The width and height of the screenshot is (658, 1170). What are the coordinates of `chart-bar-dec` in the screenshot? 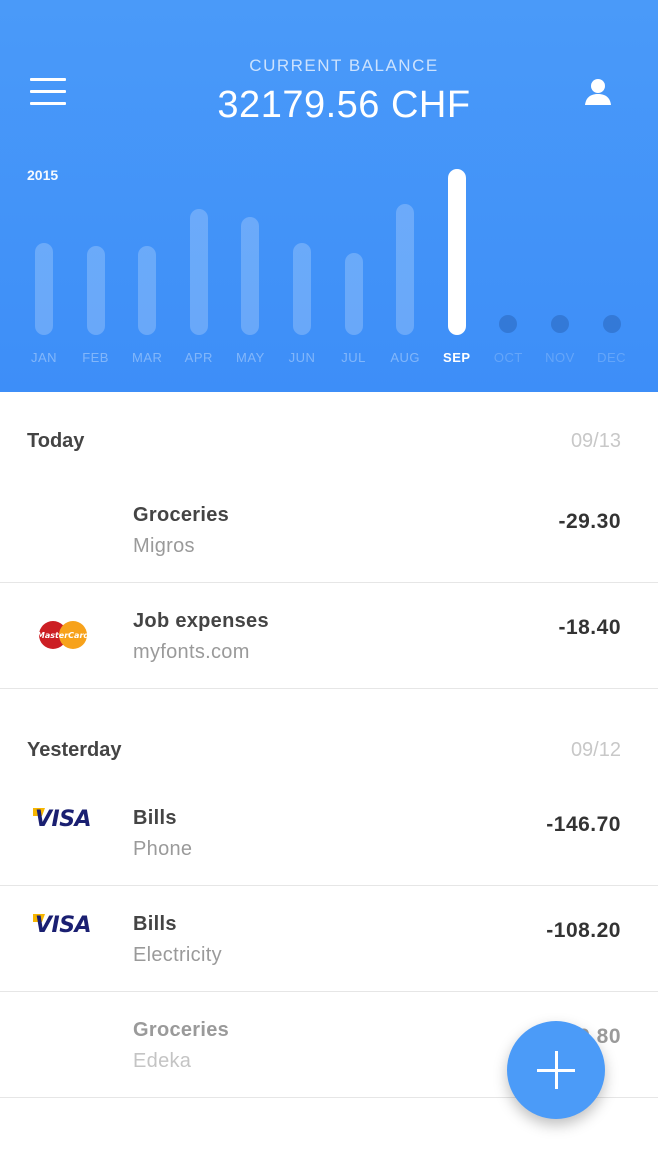 It's located at (611, 324).